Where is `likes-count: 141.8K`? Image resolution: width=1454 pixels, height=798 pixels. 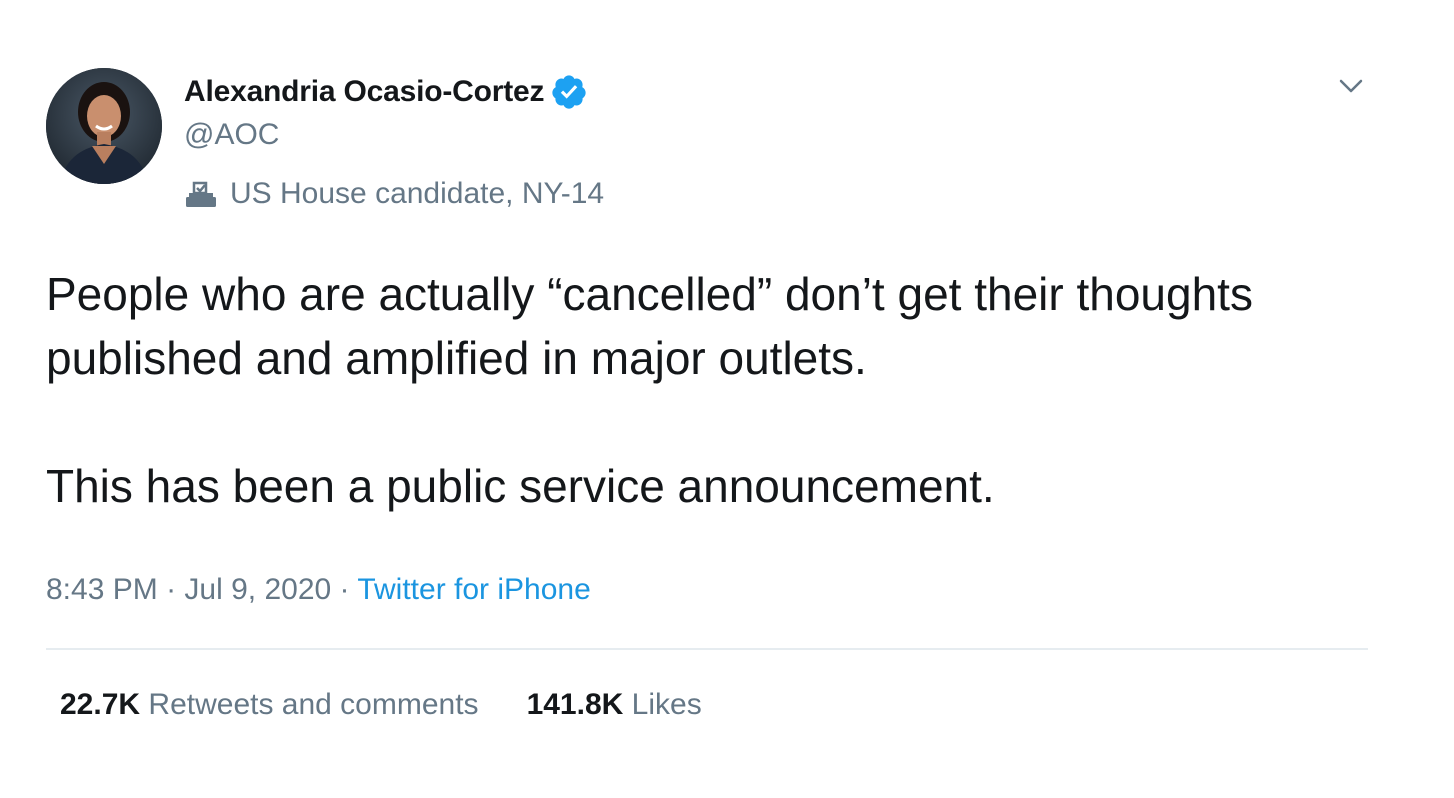
likes-count: 141.8K is located at coordinates (575, 704).